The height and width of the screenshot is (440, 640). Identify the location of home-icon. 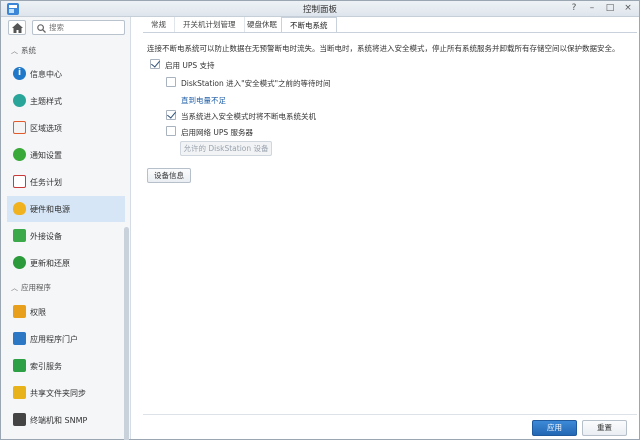
(17, 28).